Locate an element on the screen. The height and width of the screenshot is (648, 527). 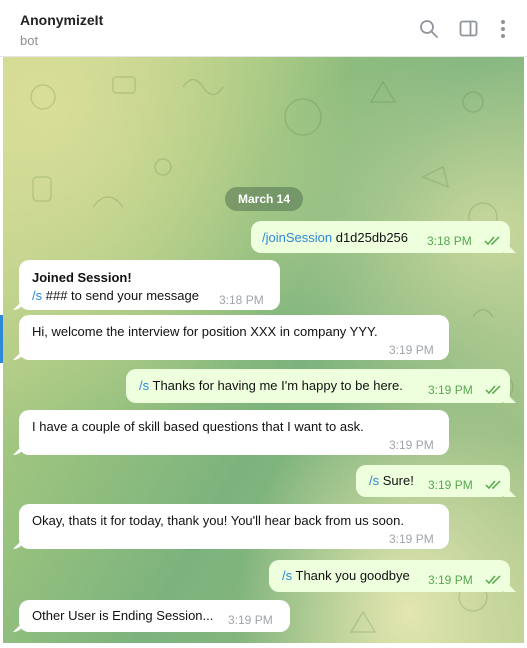
command-link: /joinSession is located at coordinates (297, 237).